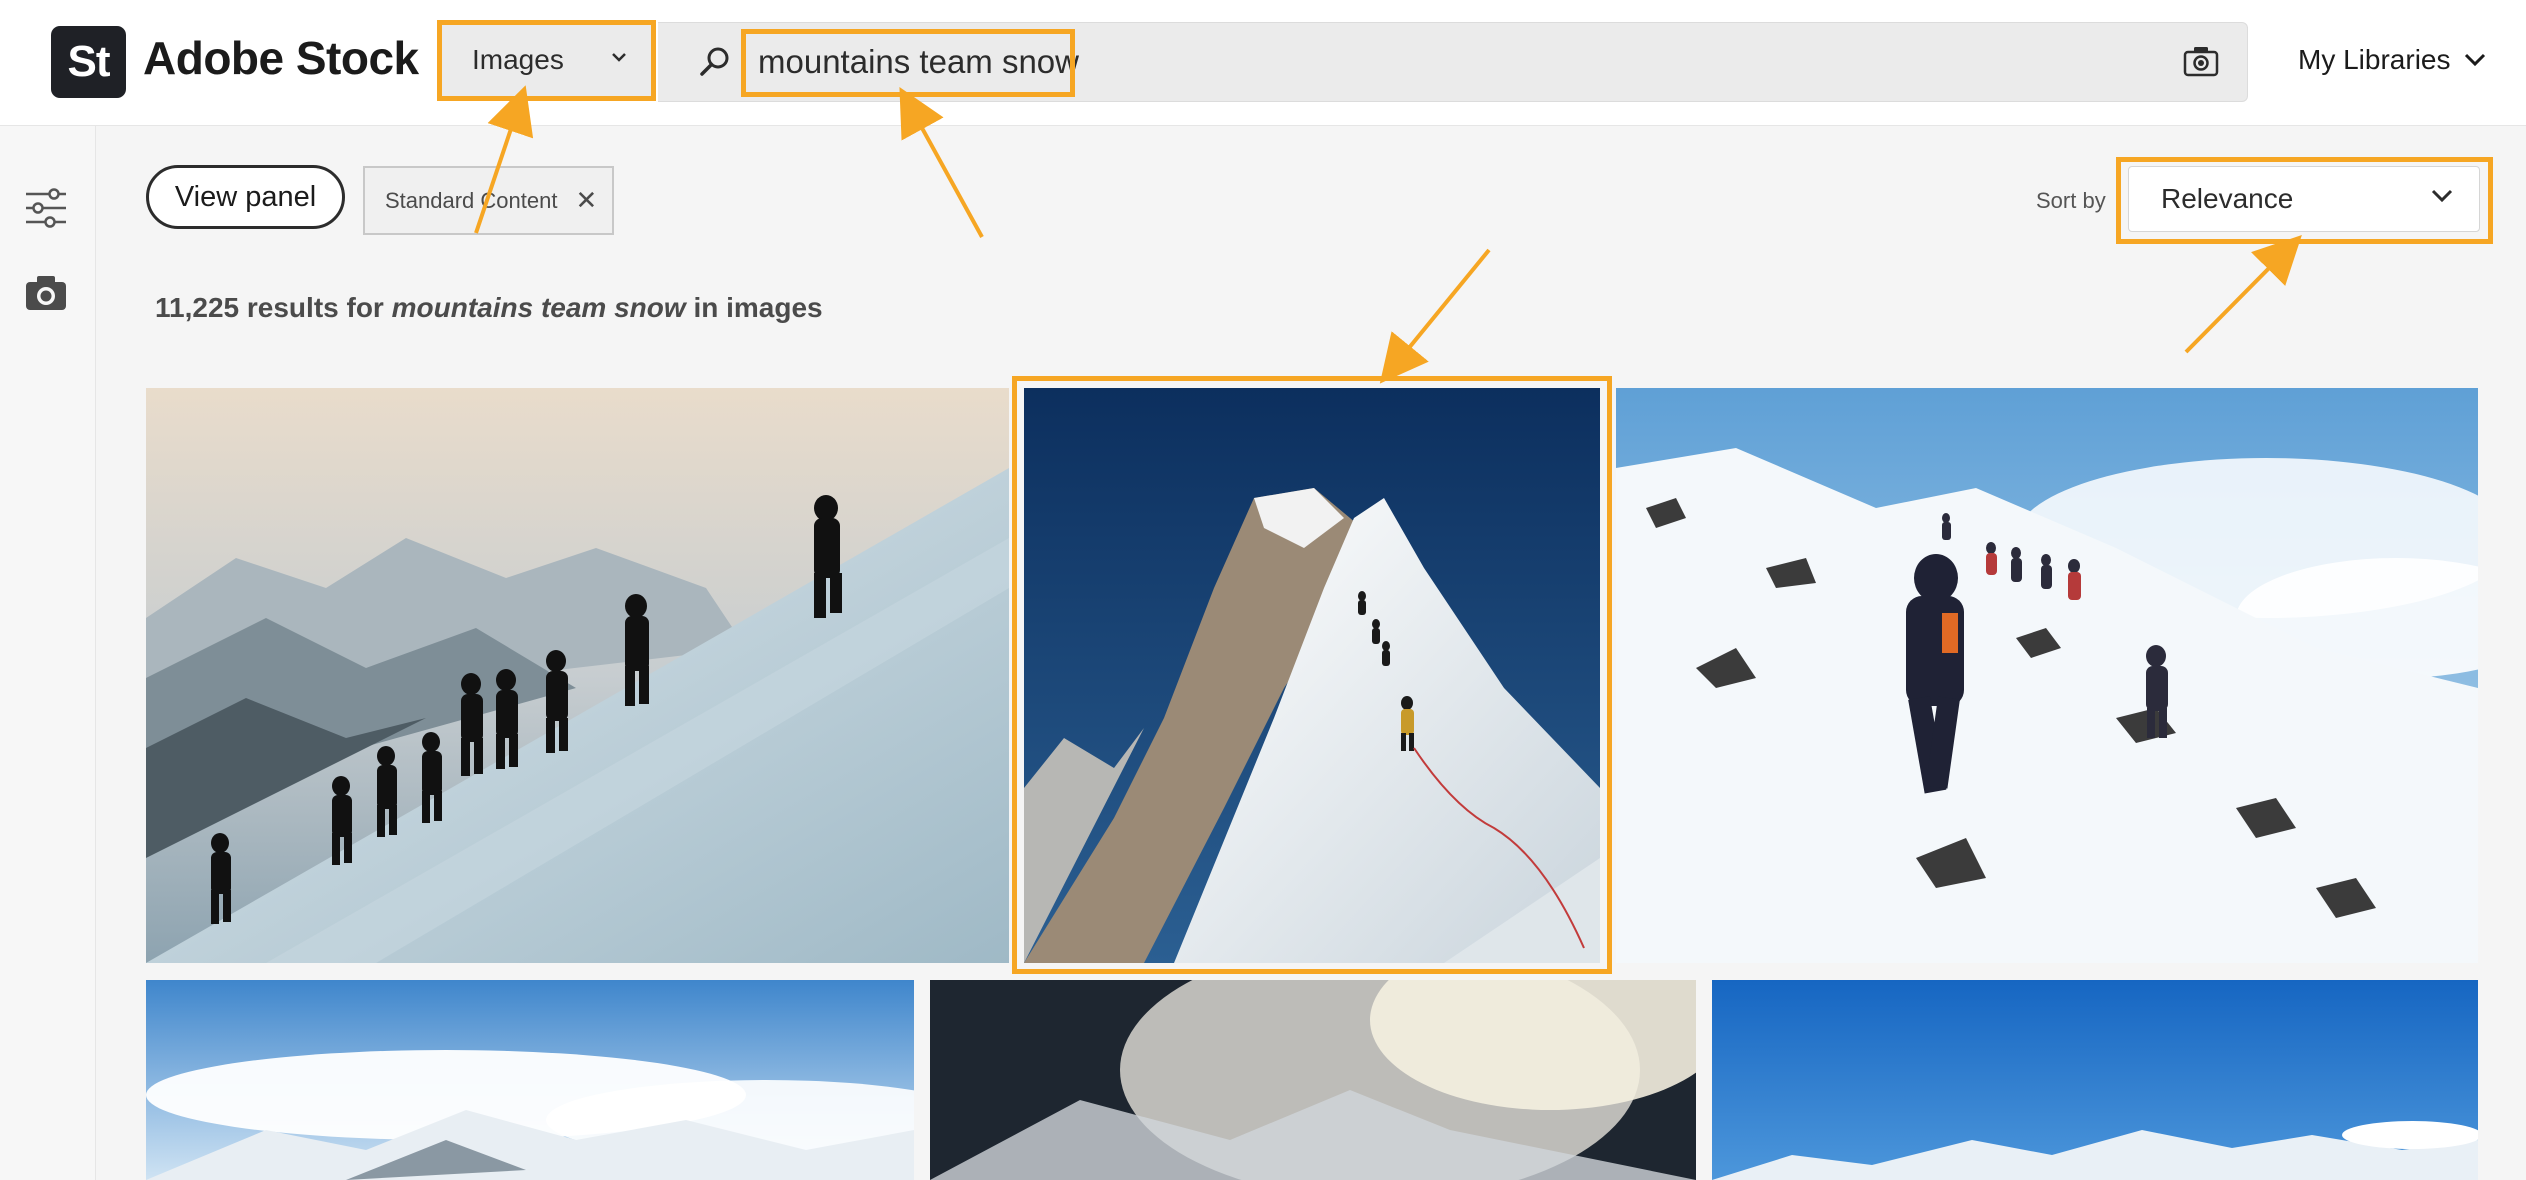 The width and height of the screenshot is (2526, 1180). What do you see at coordinates (586, 200) in the screenshot?
I see `close-icon: ✕` at bounding box center [586, 200].